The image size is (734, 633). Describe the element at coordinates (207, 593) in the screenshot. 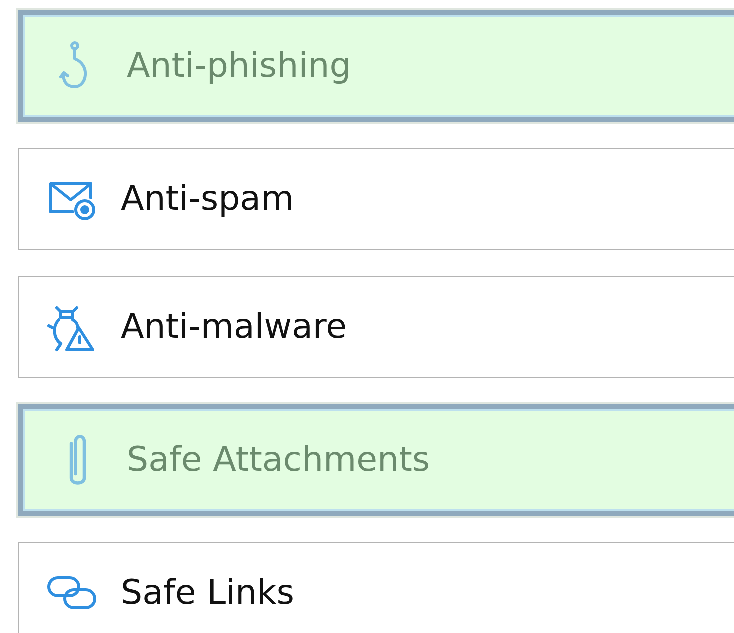

I see `policy-label: Safe Links` at that location.